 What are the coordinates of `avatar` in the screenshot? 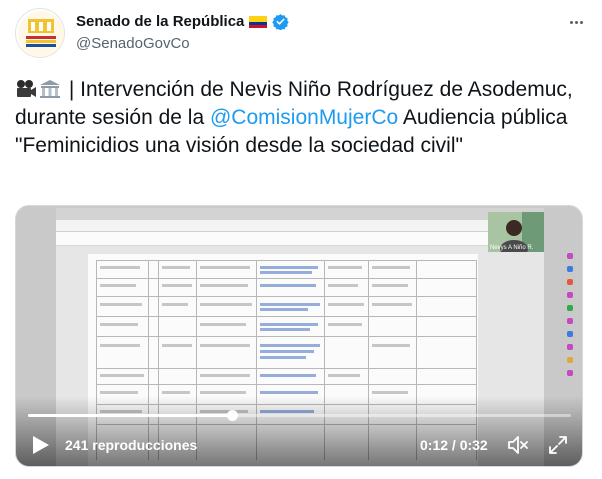 It's located at (40, 33).